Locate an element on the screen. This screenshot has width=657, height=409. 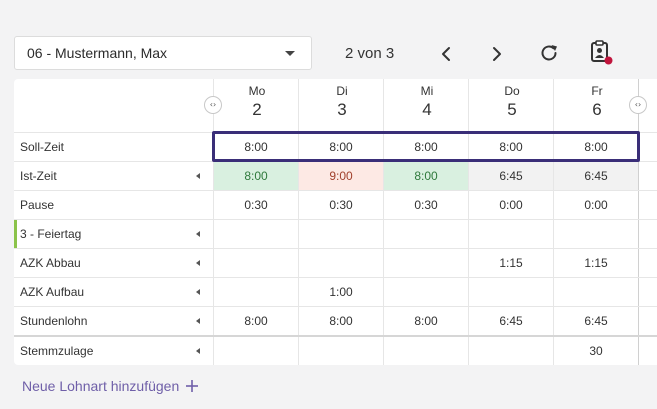
refresh-icon is located at coordinates (549, 53).